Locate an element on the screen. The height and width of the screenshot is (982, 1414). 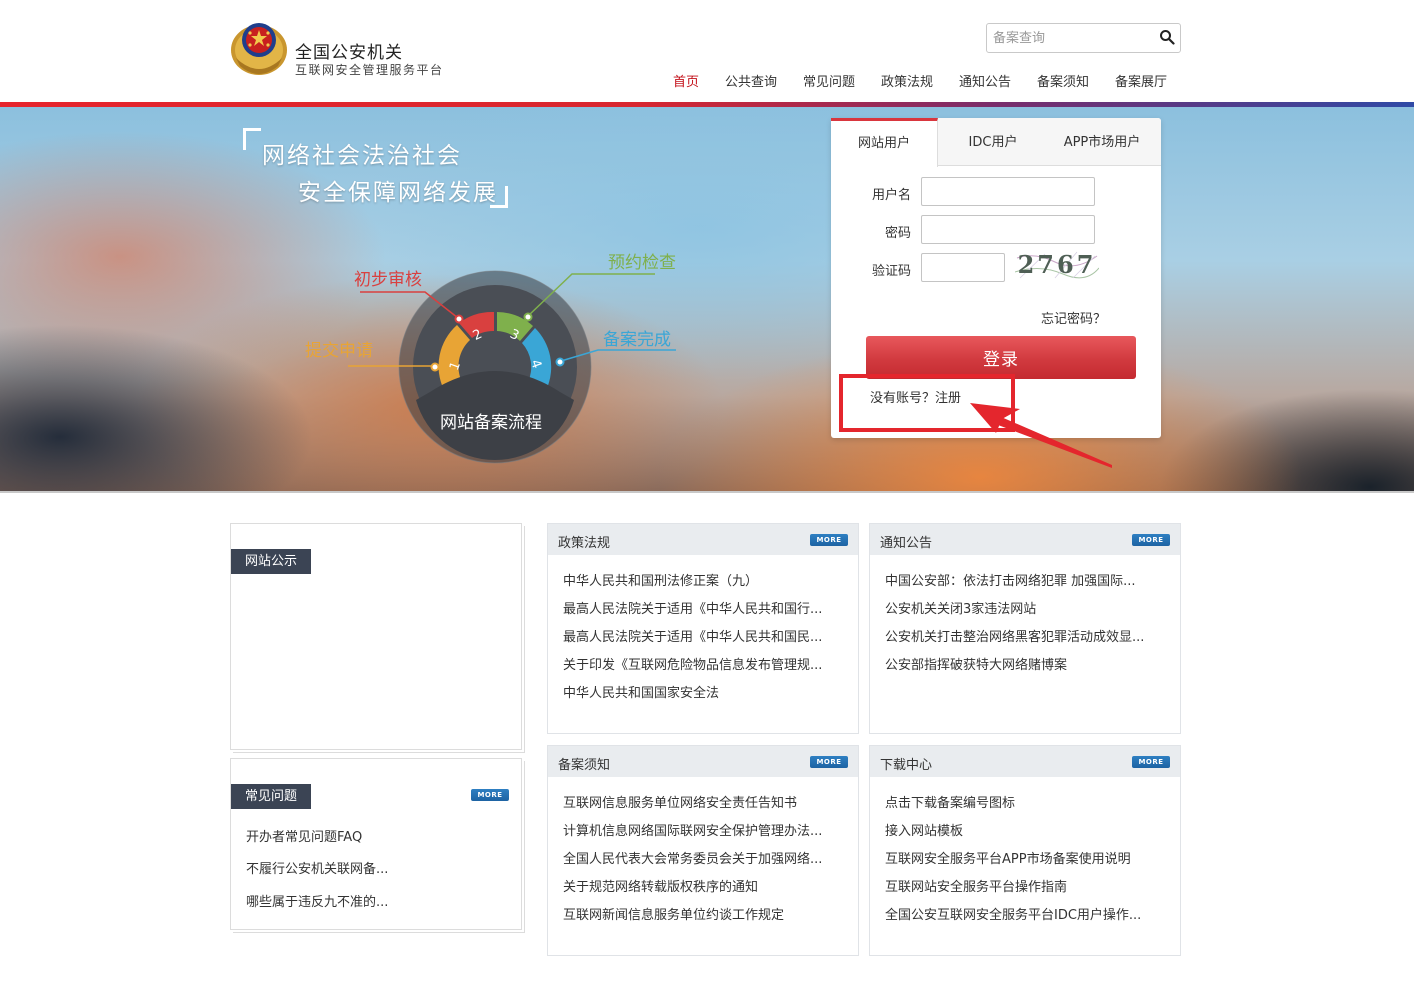
captcha-text: 2767 is located at coordinates (1057, 264).